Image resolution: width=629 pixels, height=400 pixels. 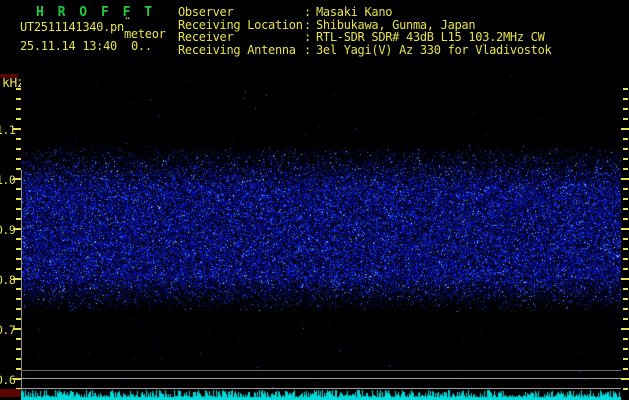 What do you see at coordinates (237, 49) in the screenshot?
I see `info-label: Receiving Antenna` at bounding box center [237, 49].